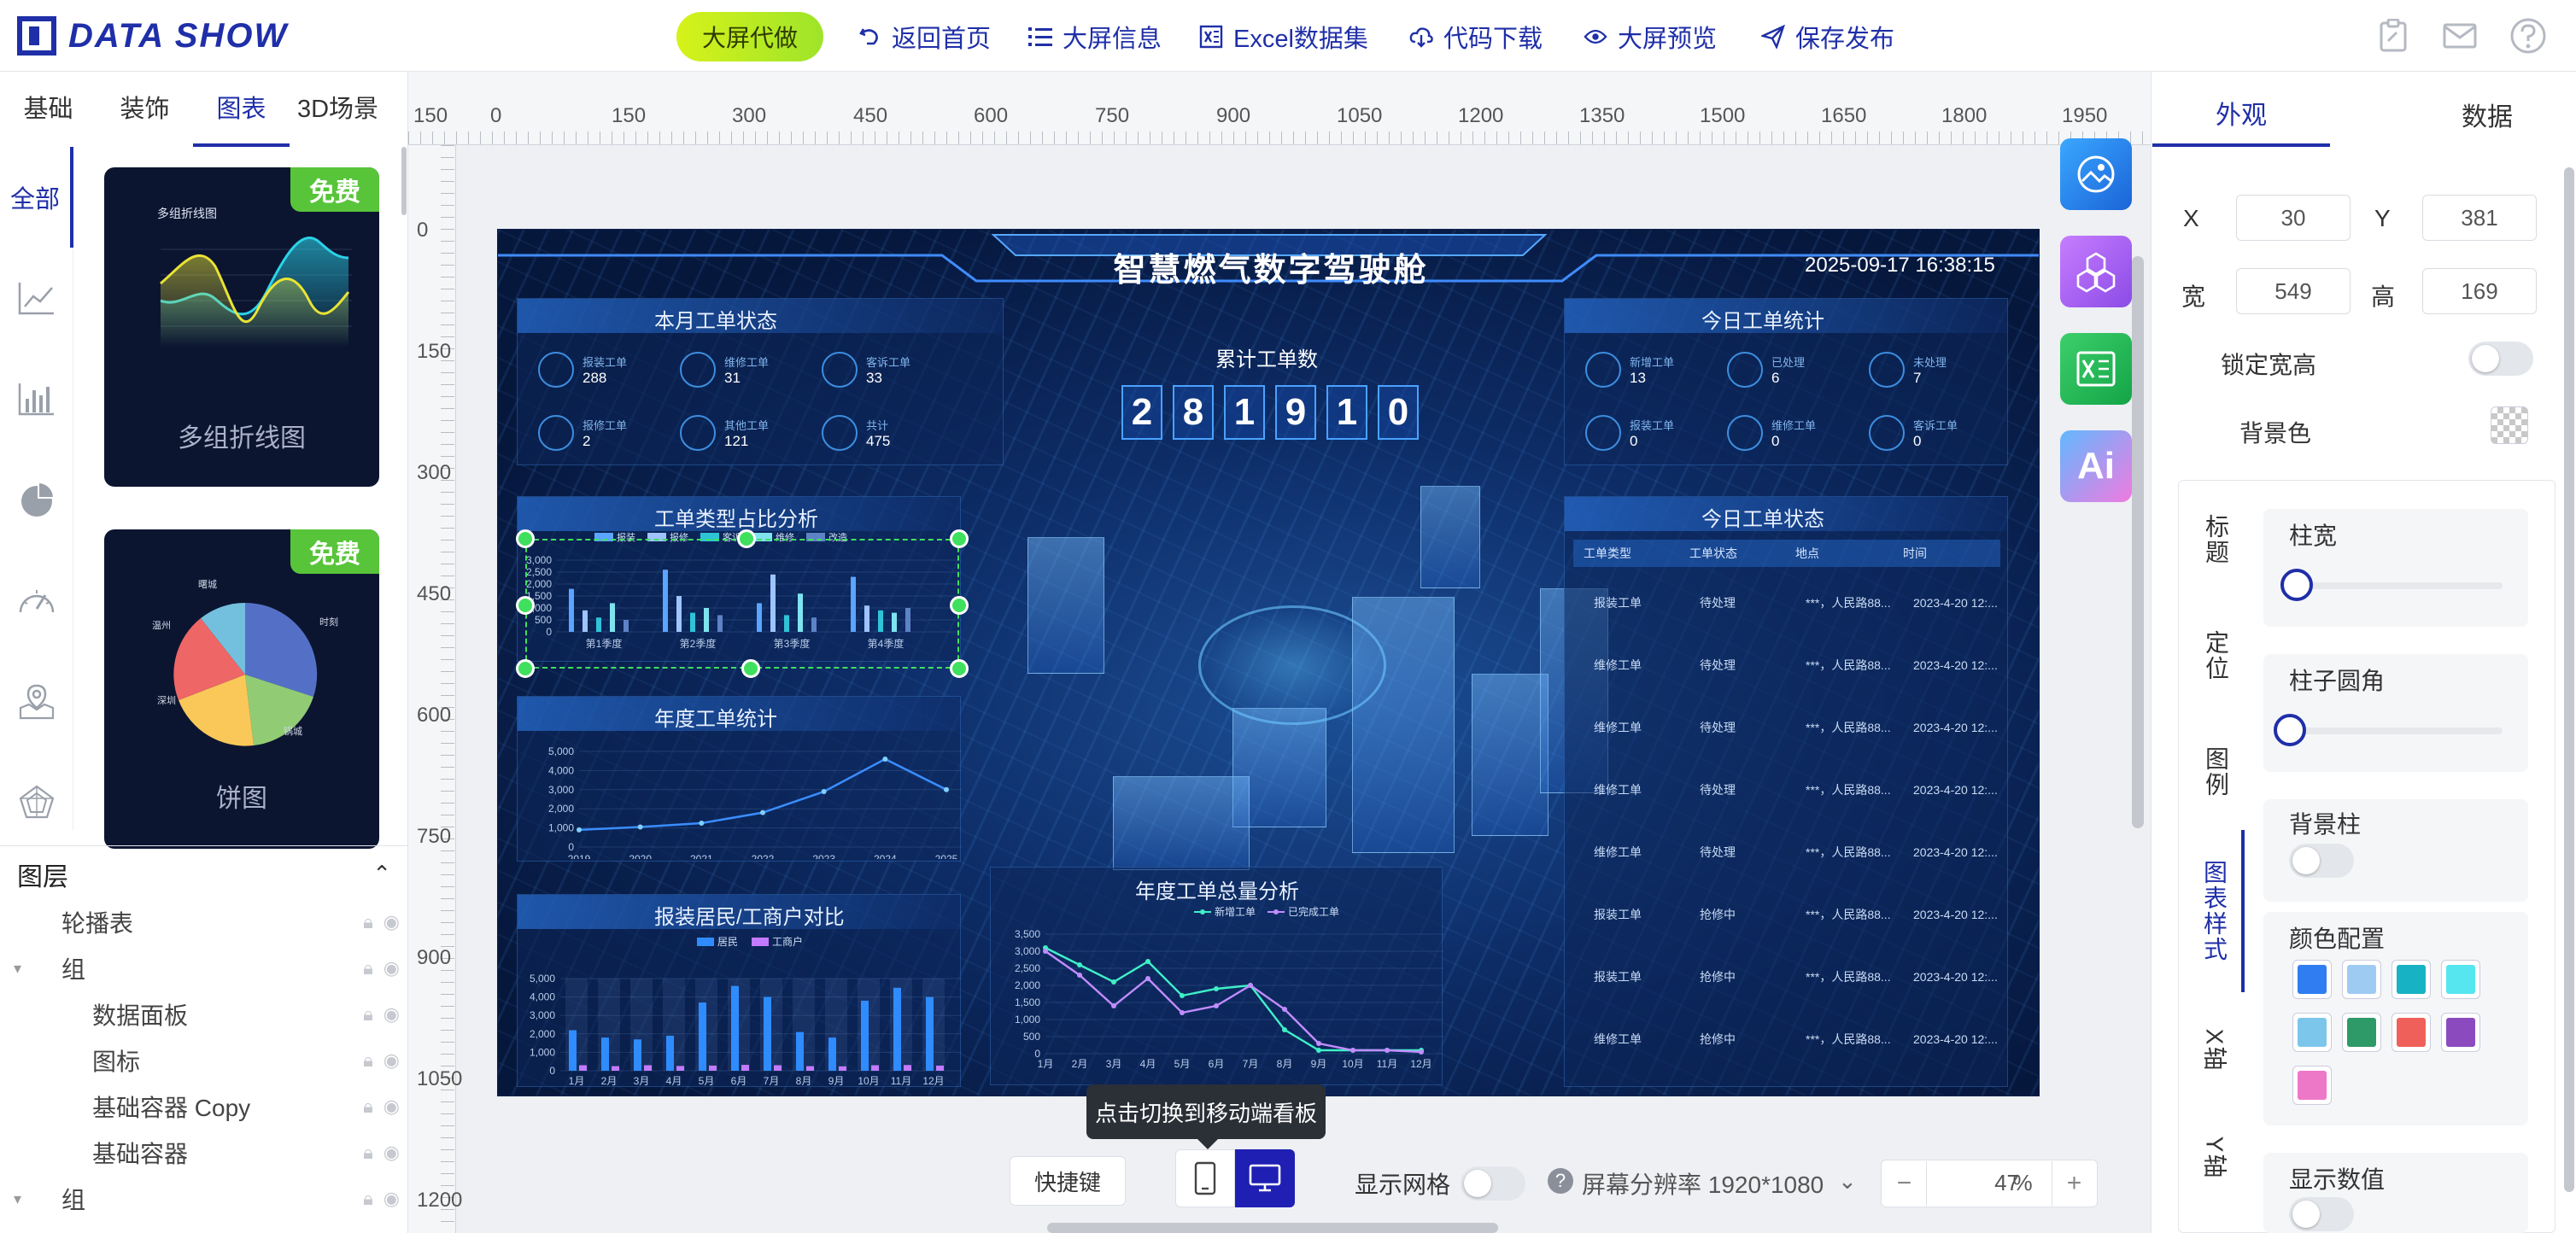  What do you see at coordinates (2528, 36) in the screenshot?
I see `help-icon` at bounding box center [2528, 36].